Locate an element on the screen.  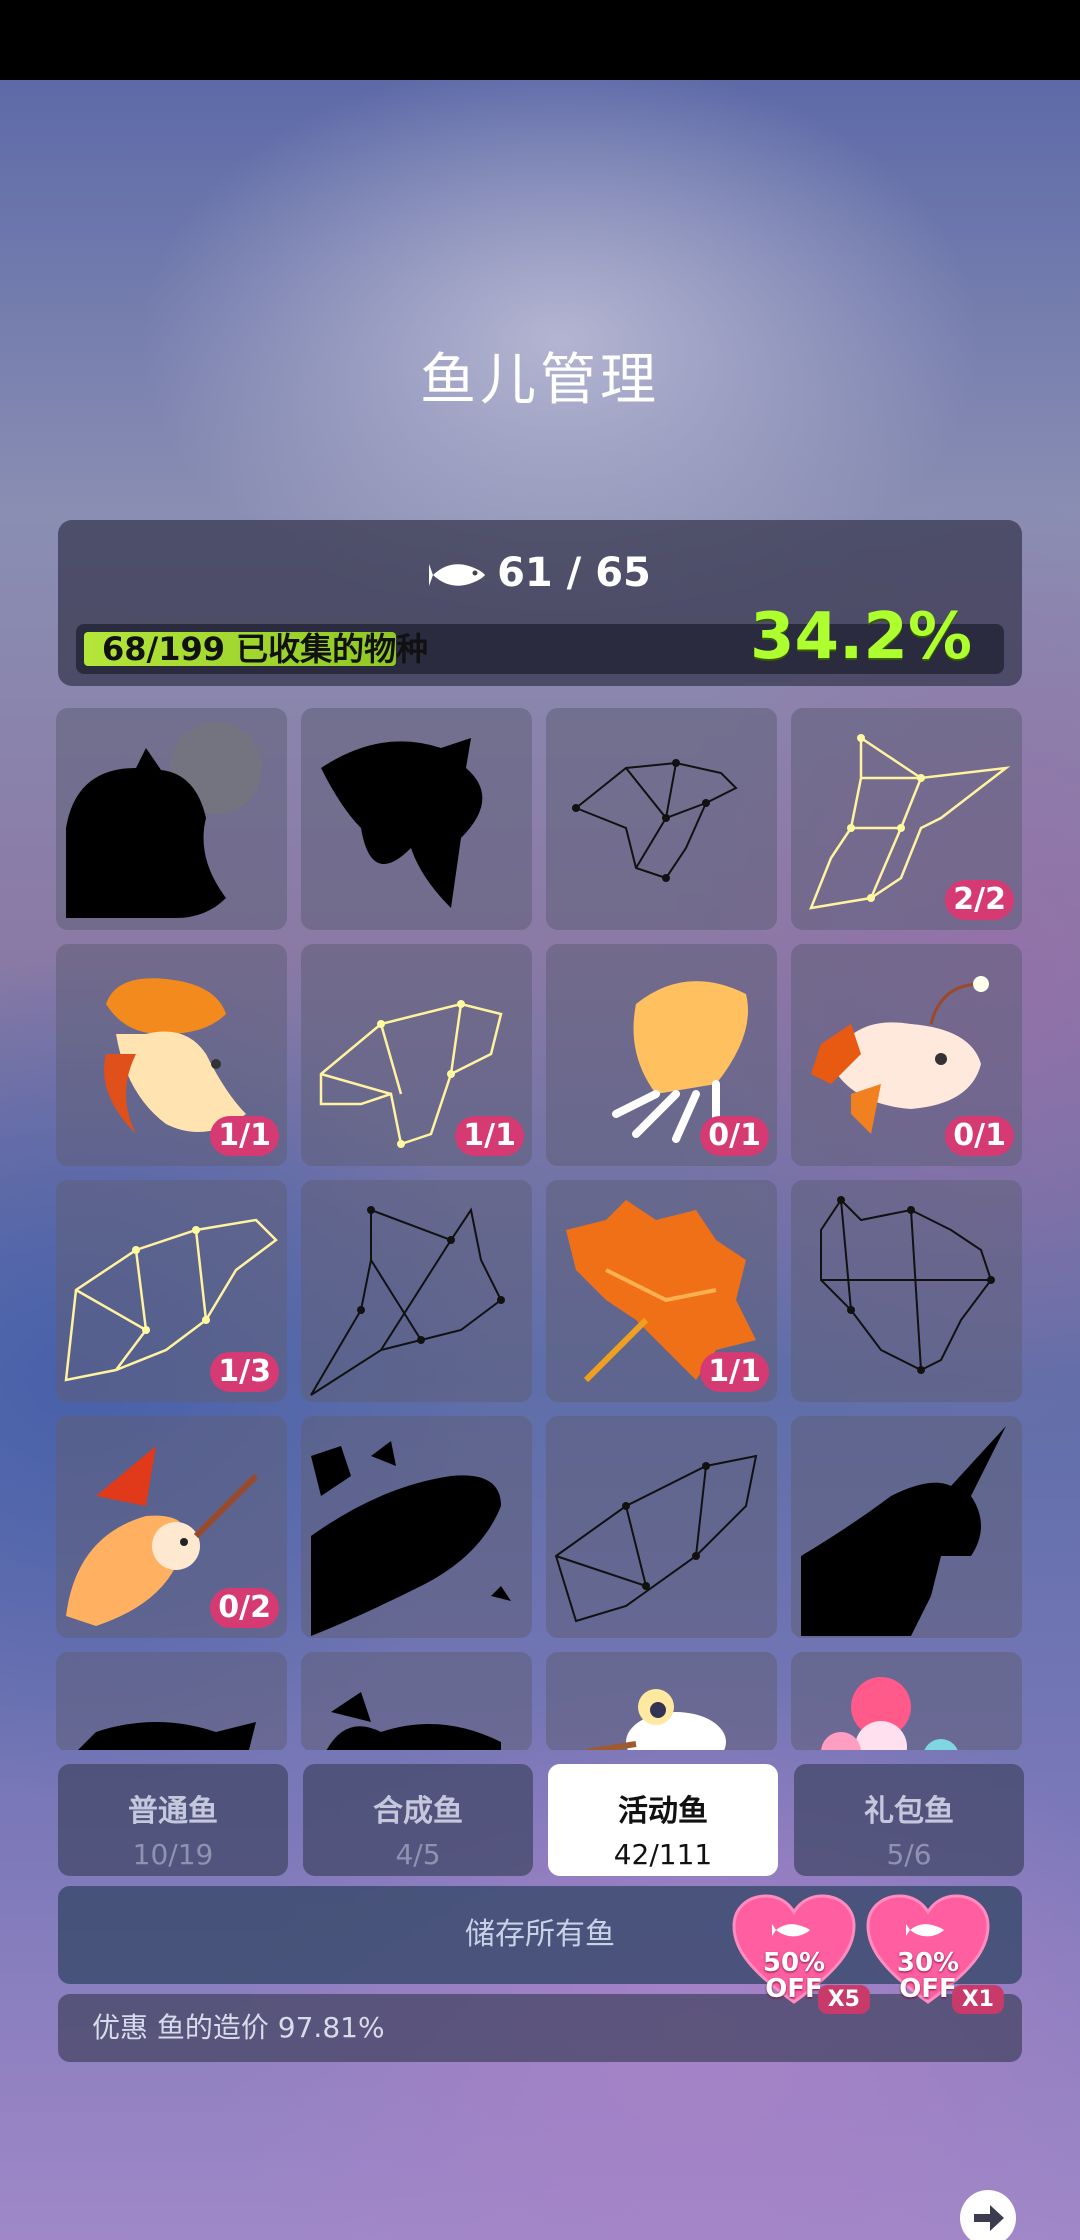
fish-tile-bird-constellation is located at coordinates (661, 819).